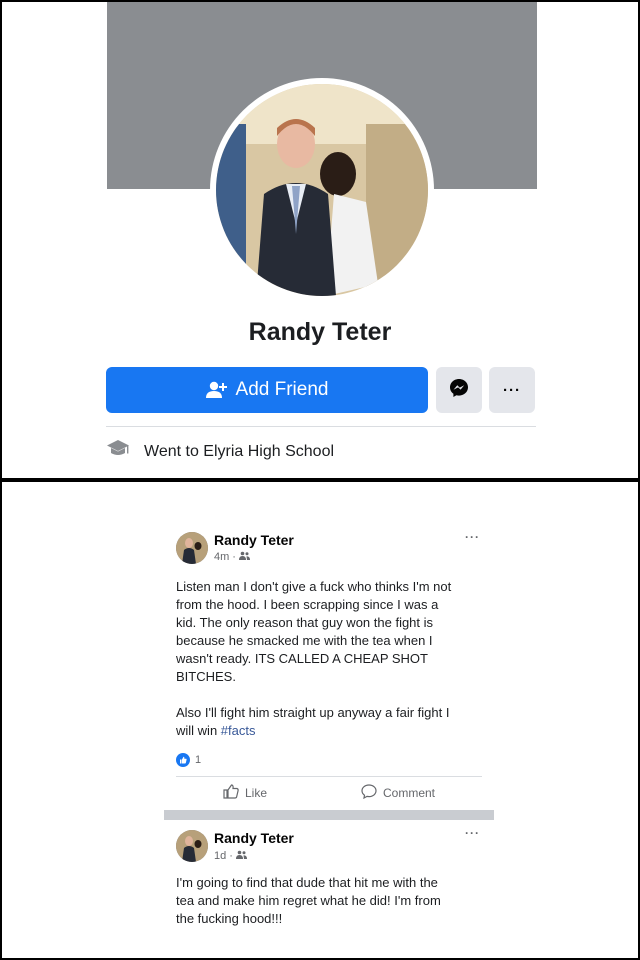  I want to click on message-button, so click(459, 390).